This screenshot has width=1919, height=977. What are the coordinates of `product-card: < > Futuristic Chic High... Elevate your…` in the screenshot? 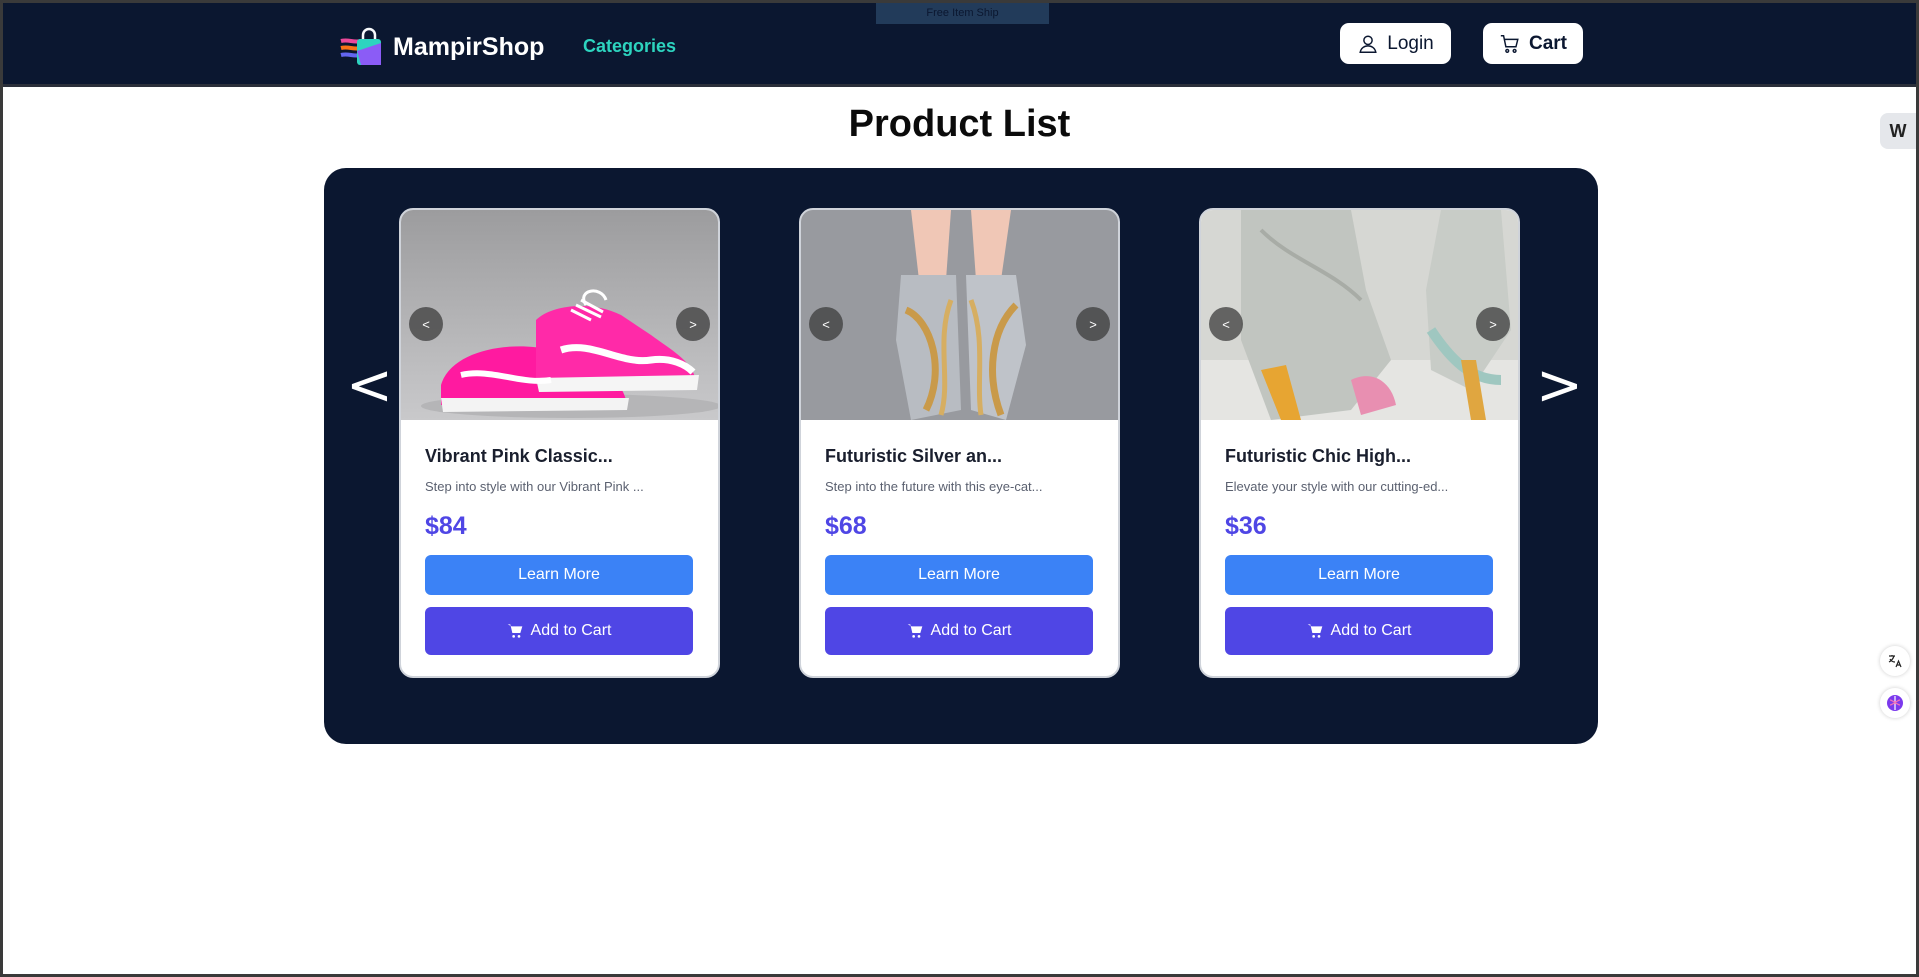 It's located at (1359, 443).